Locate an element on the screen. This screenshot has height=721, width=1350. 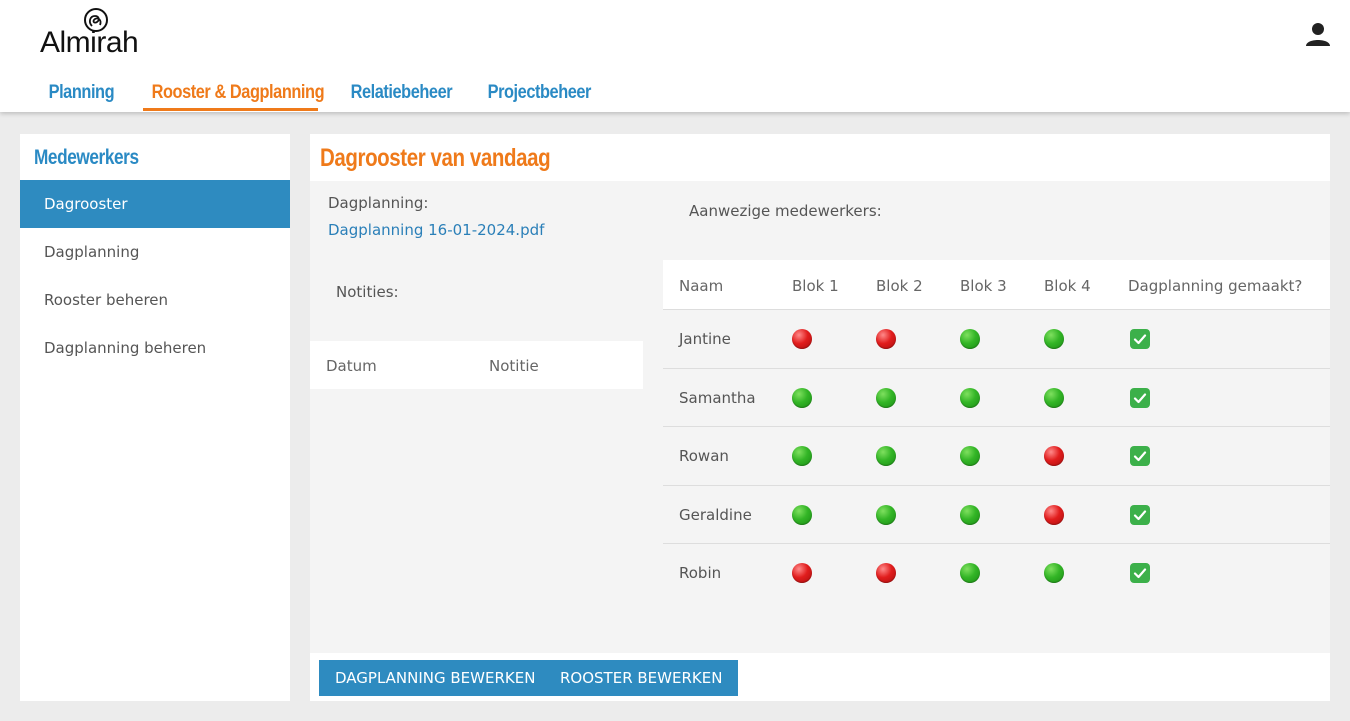
notes-col-datum: Datum is located at coordinates (351, 366).